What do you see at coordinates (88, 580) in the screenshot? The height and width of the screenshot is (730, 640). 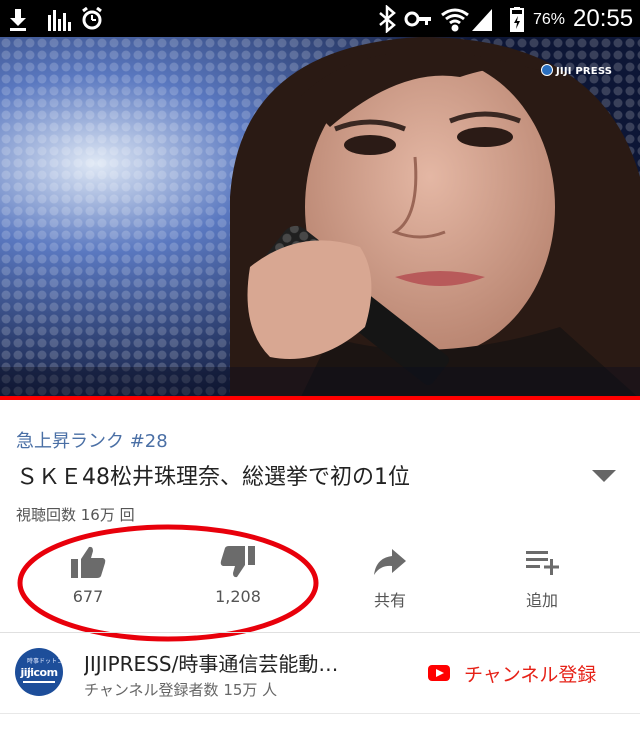 I see `like-button: 677` at bounding box center [88, 580].